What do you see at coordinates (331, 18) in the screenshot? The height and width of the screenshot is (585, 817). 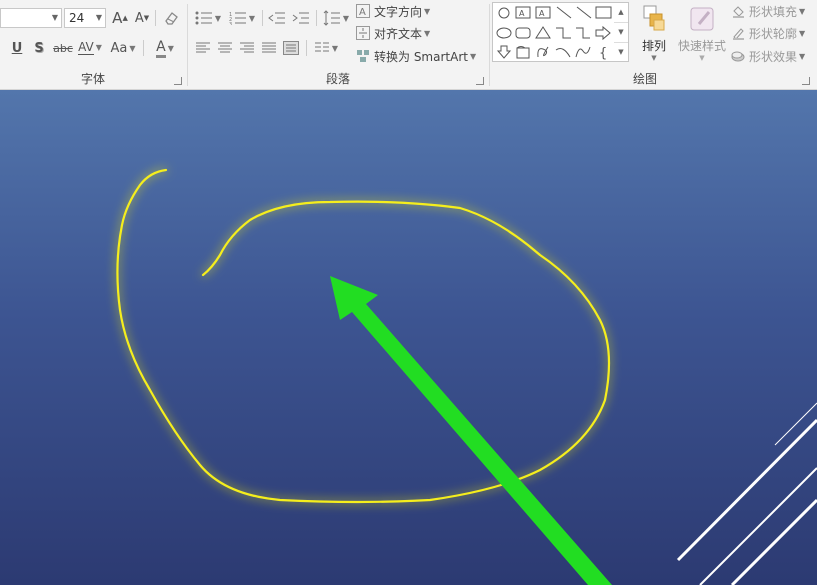 I see `line-spacing-icon` at bounding box center [331, 18].